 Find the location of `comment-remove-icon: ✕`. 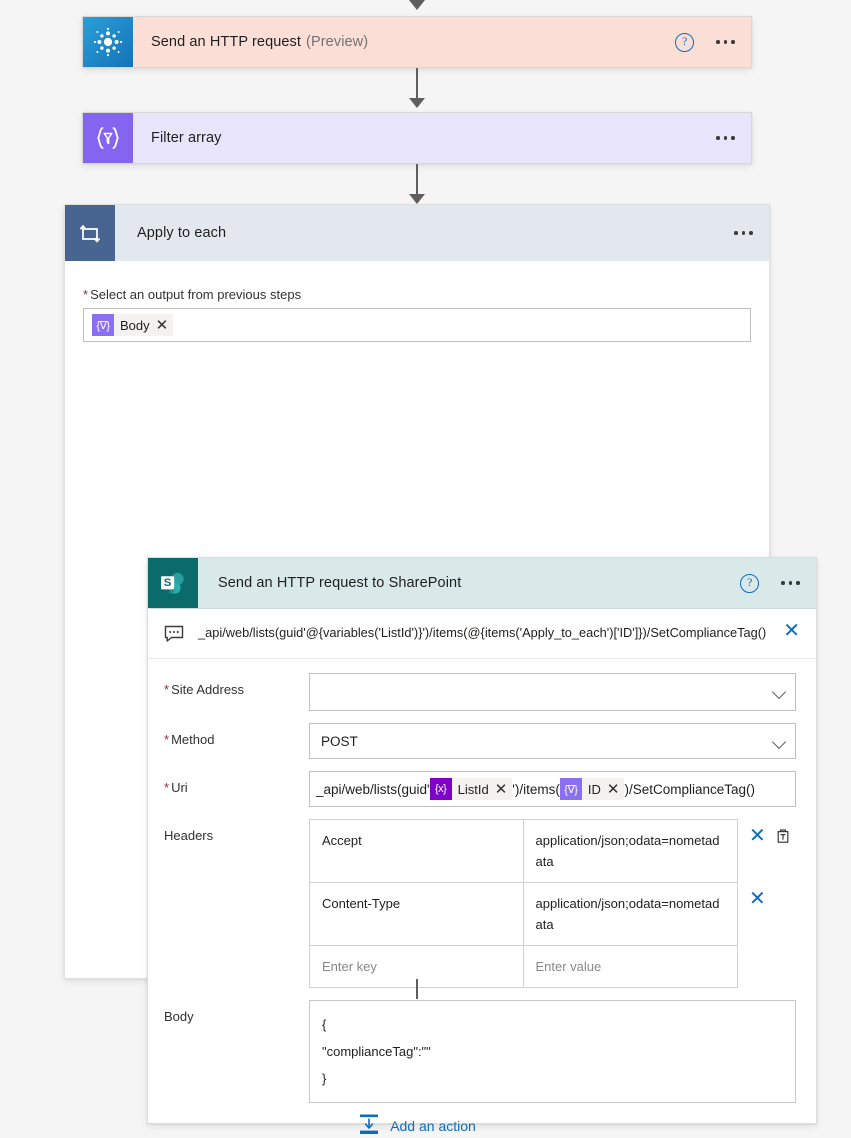

comment-remove-icon: ✕ is located at coordinates (791, 631).